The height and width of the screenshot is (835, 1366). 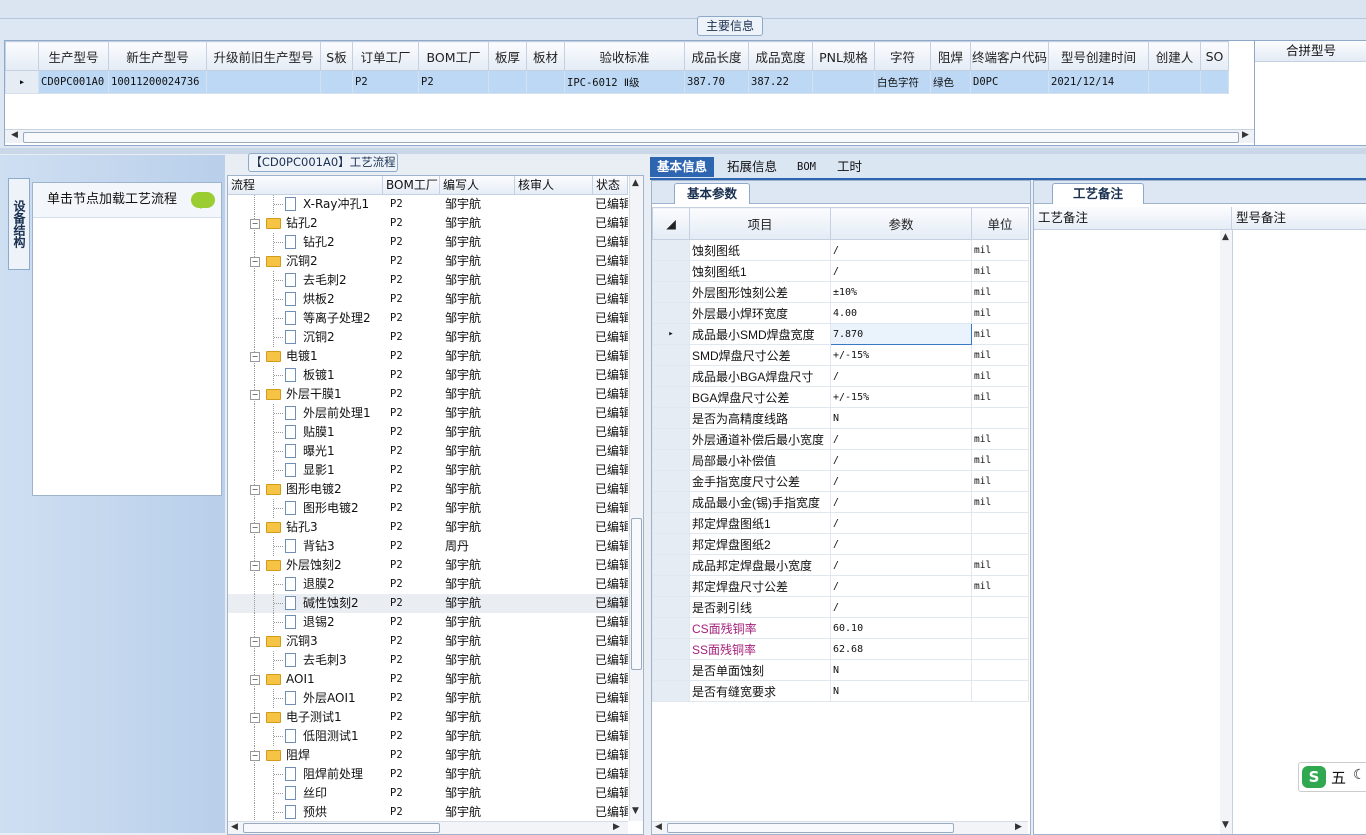 What do you see at coordinates (840, 439) in the screenshot?
I see `param-row: 外层通道补偿后最小宽度 / mil` at bounding box center [840, 439].